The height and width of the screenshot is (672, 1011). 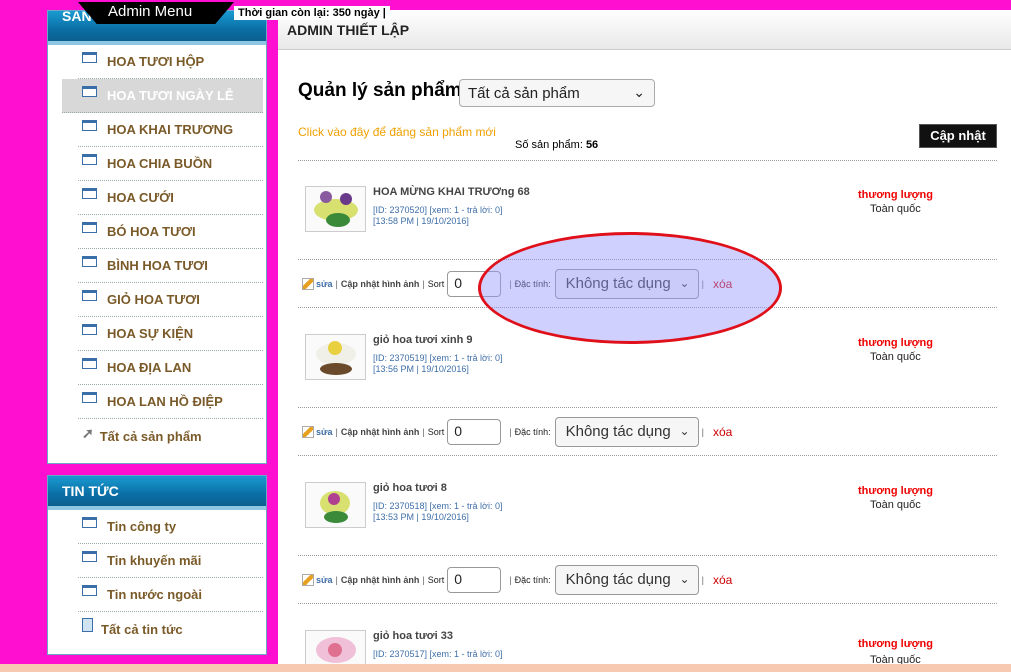 I want to click on product-id-line: [ID: 2370517] [xem: 1 - trả lời: 0], so click(x=438, y=654).